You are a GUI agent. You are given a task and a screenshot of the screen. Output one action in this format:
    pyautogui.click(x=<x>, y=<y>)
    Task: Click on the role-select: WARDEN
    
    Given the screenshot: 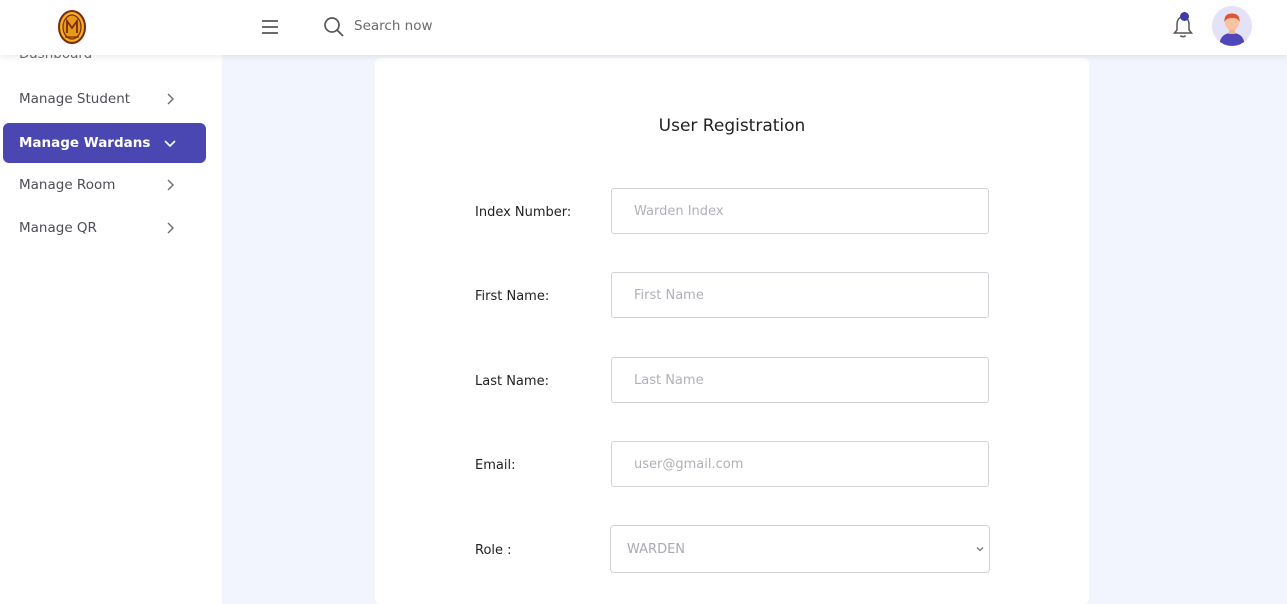 What is the action you would take?
    pyautogui.click(x=800, y=549)
    